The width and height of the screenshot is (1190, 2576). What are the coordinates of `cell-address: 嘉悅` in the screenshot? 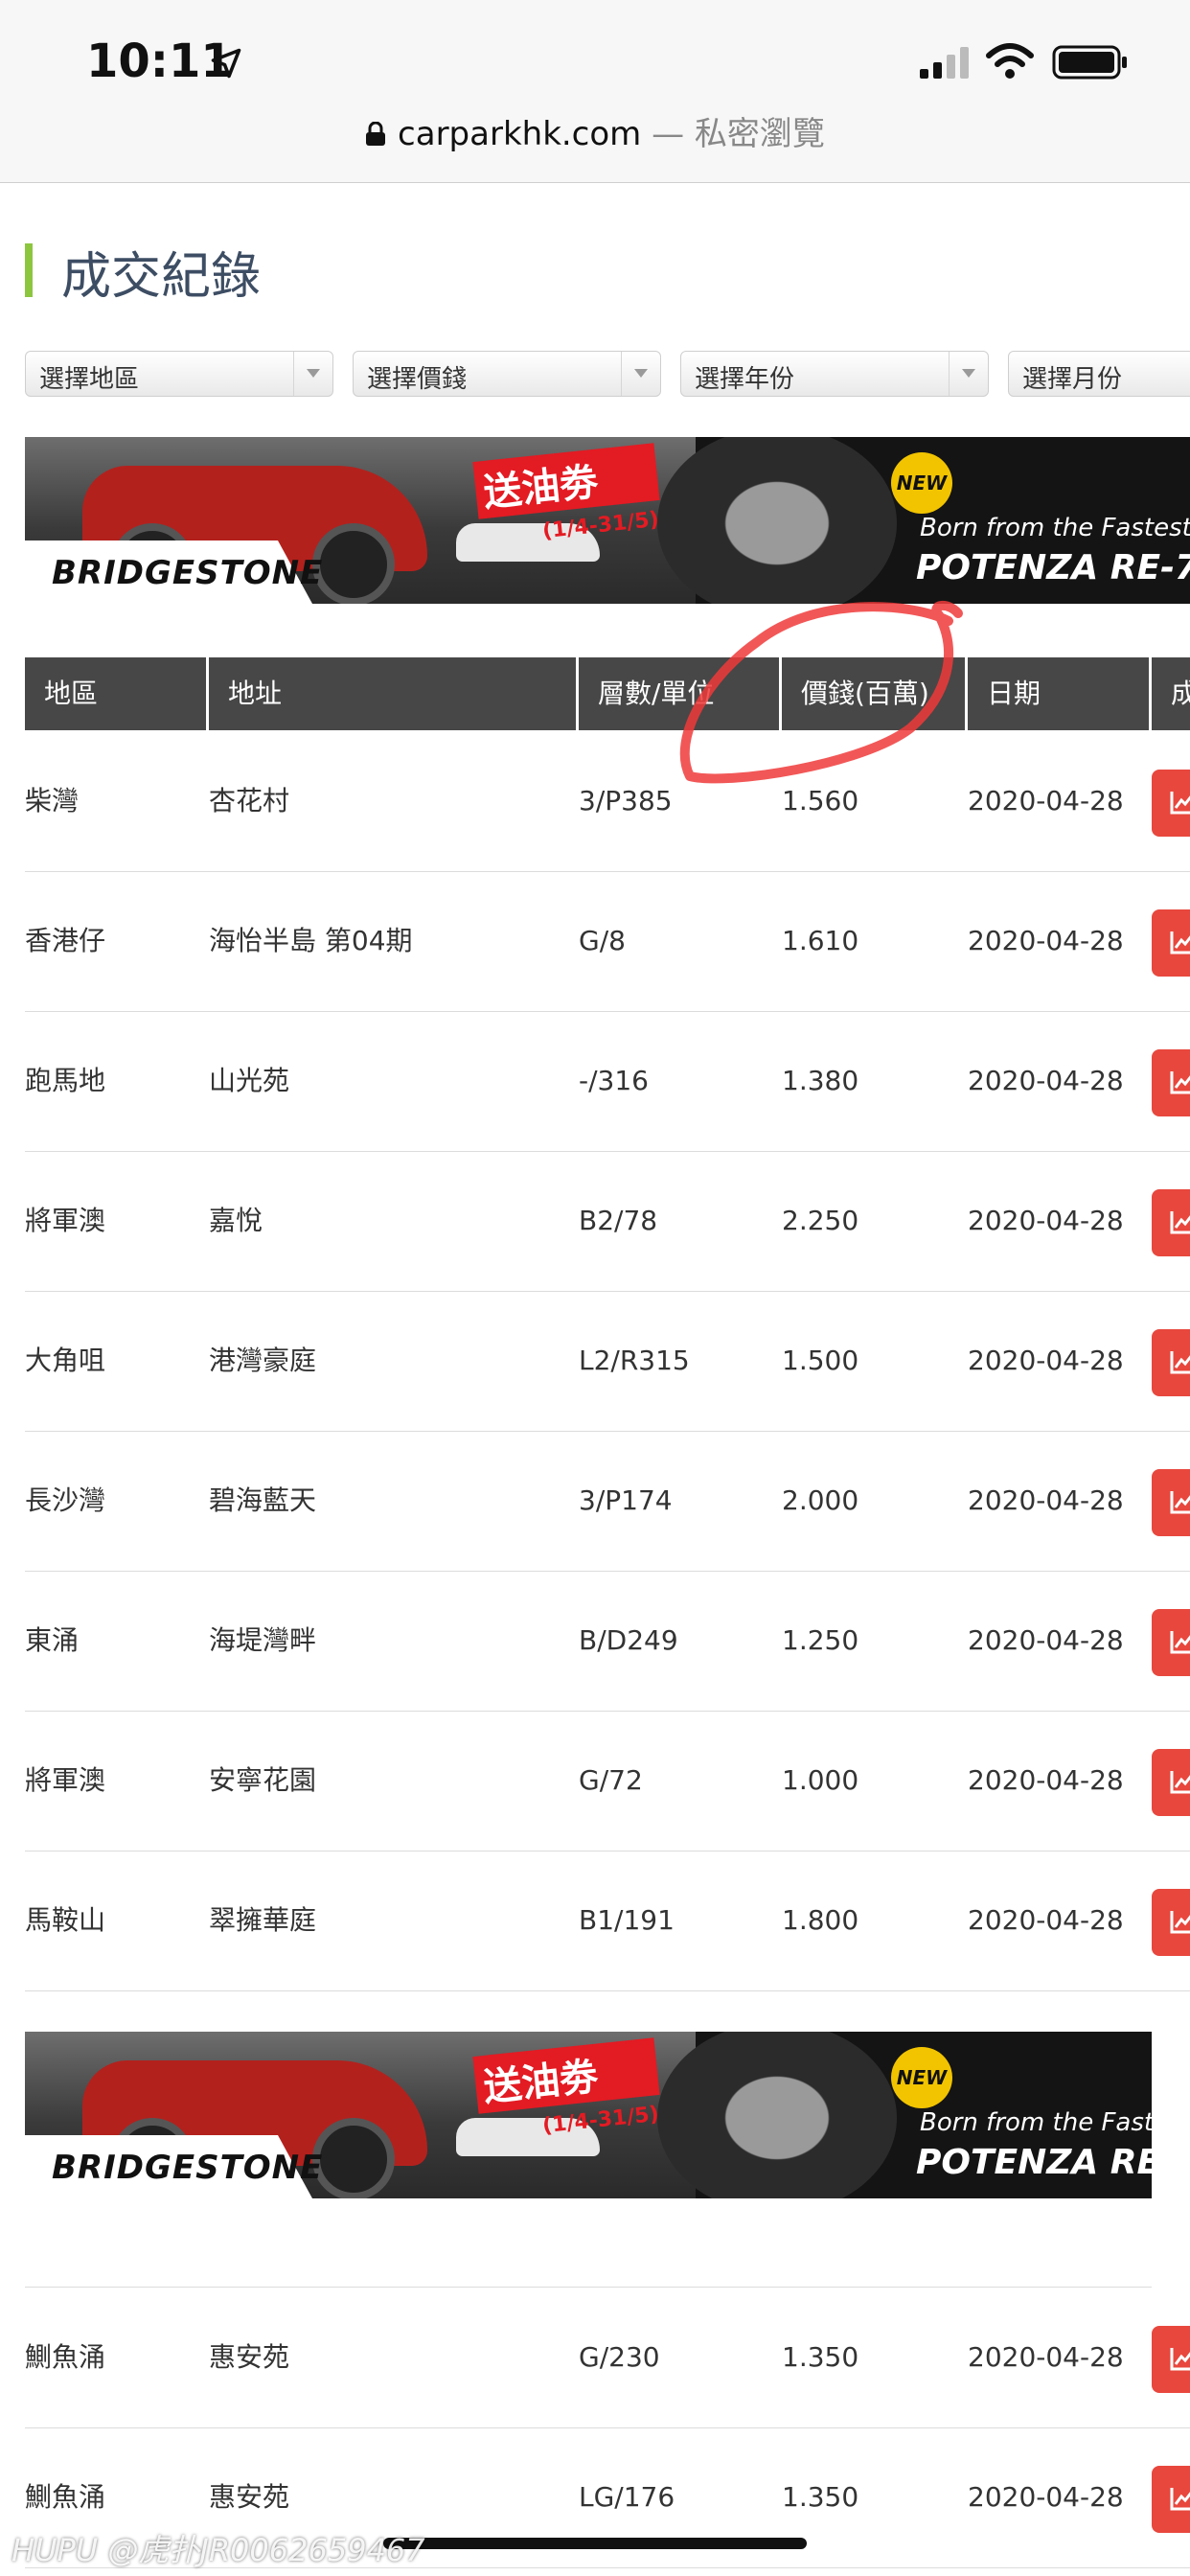 It's located at (236, 1220).